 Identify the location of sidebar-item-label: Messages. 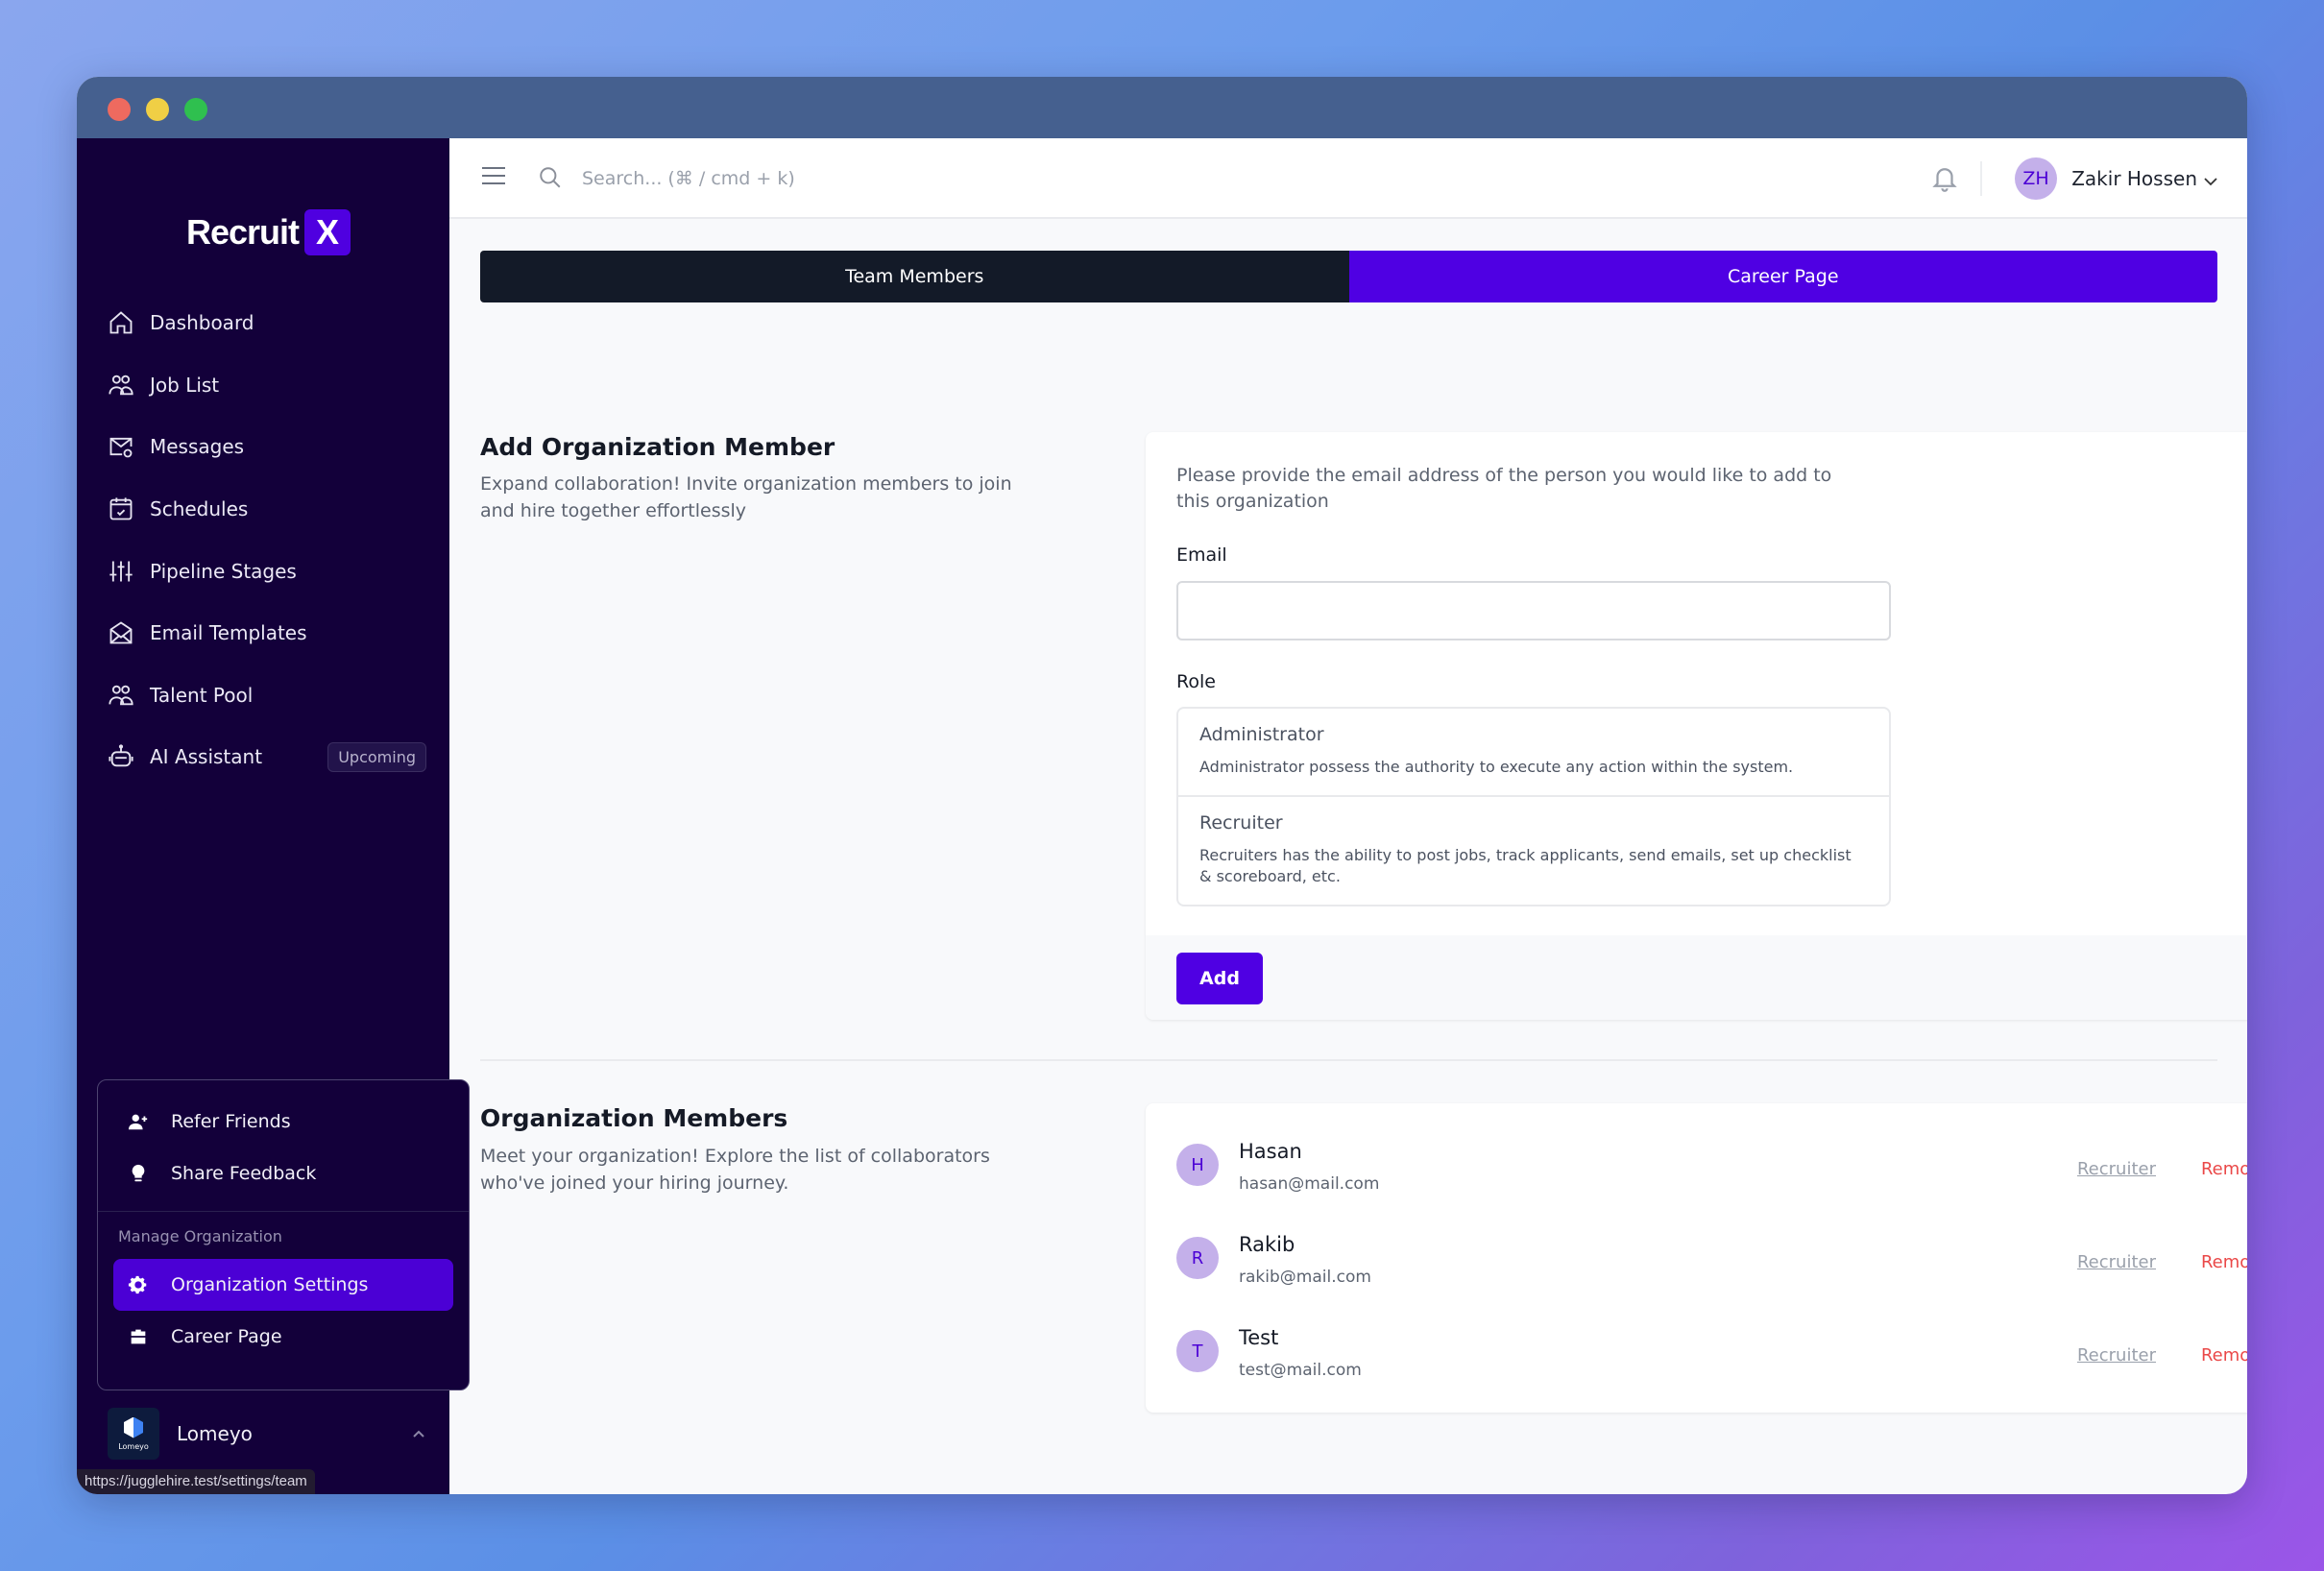
(197, 447).